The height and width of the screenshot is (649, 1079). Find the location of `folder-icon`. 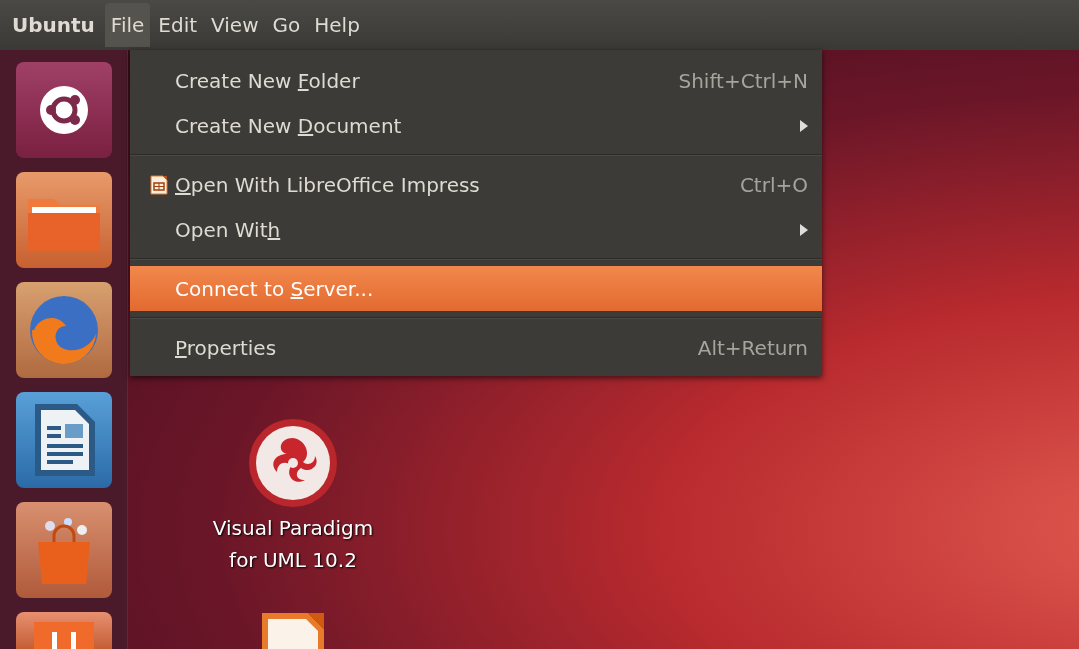

folder-icon is located at coordinates (63, 220).